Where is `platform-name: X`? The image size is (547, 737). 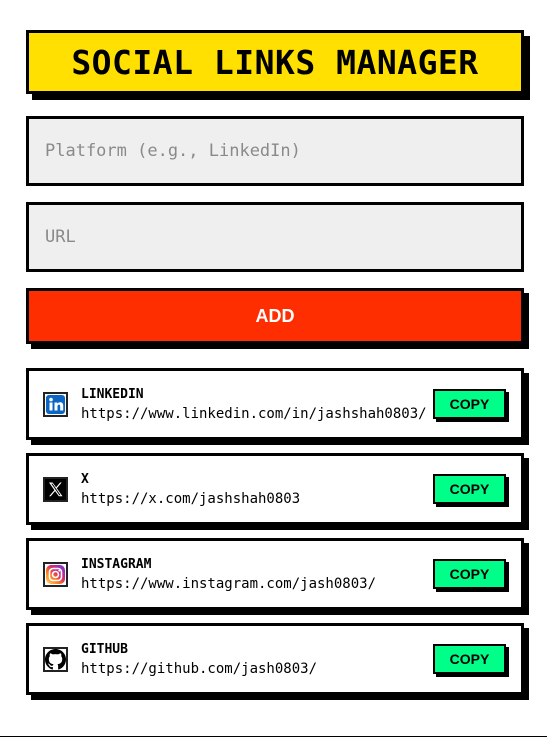
platform-name: X is located at coordinates (85, 479).